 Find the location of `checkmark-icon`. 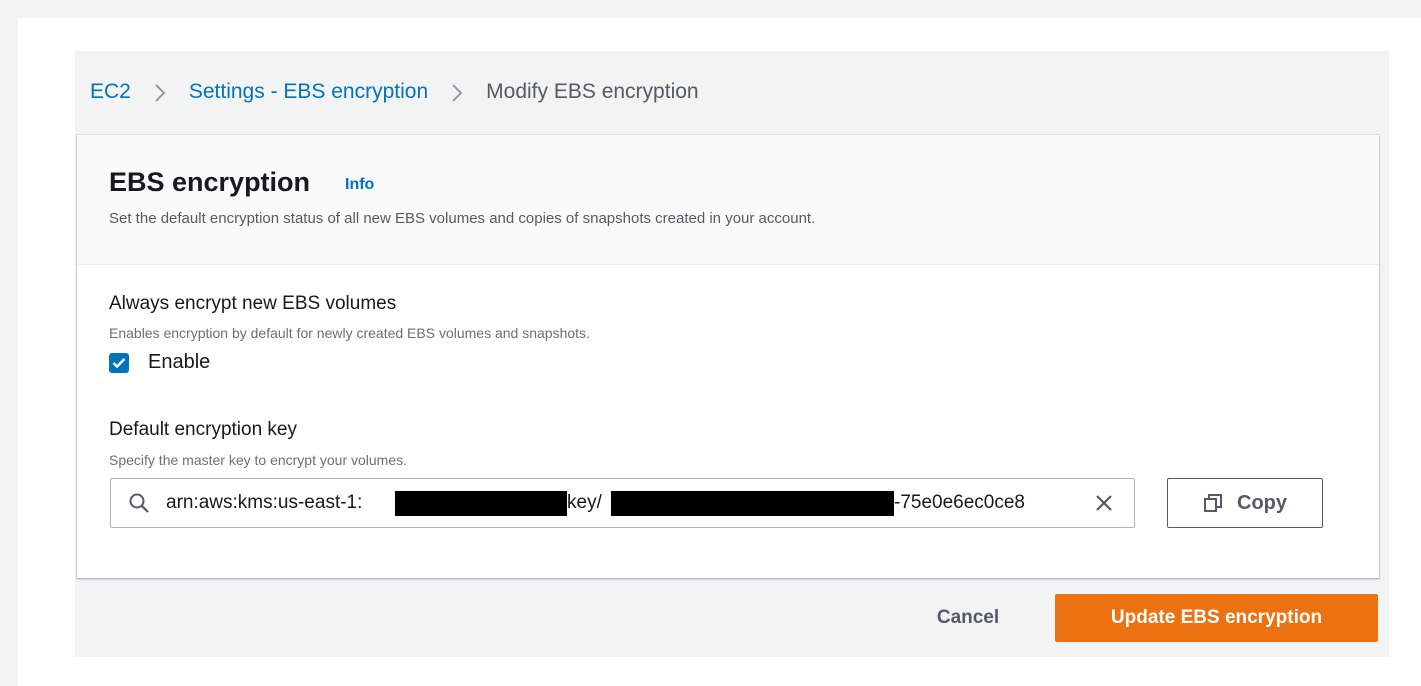

checkmark-icon is located at coordinates (119, 362).